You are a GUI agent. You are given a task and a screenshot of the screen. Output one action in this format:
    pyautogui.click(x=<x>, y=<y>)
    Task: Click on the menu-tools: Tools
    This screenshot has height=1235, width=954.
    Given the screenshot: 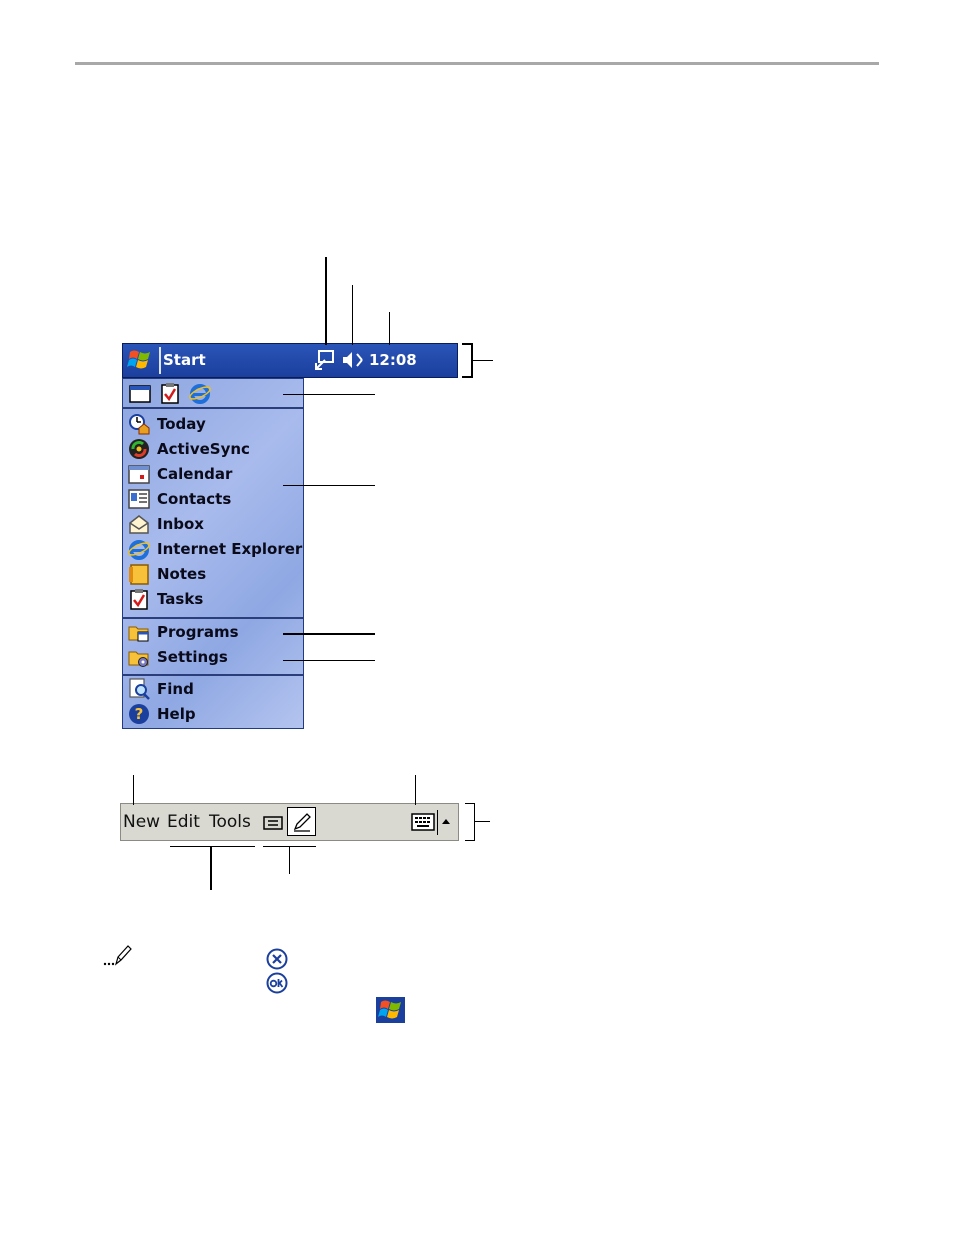 What is the action you would take?
    pyautogui.click(x=230, y=822)
    